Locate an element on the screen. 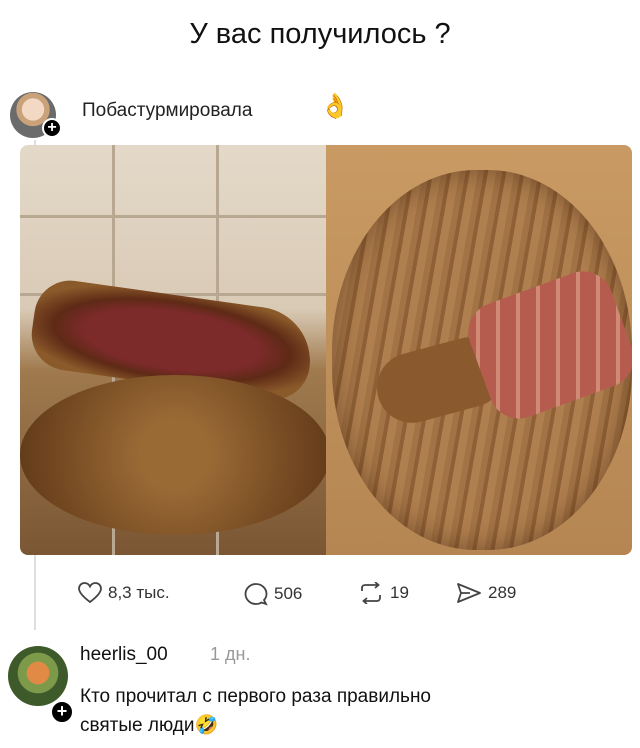  share-button: 289 is located at coordinates (486, 593).